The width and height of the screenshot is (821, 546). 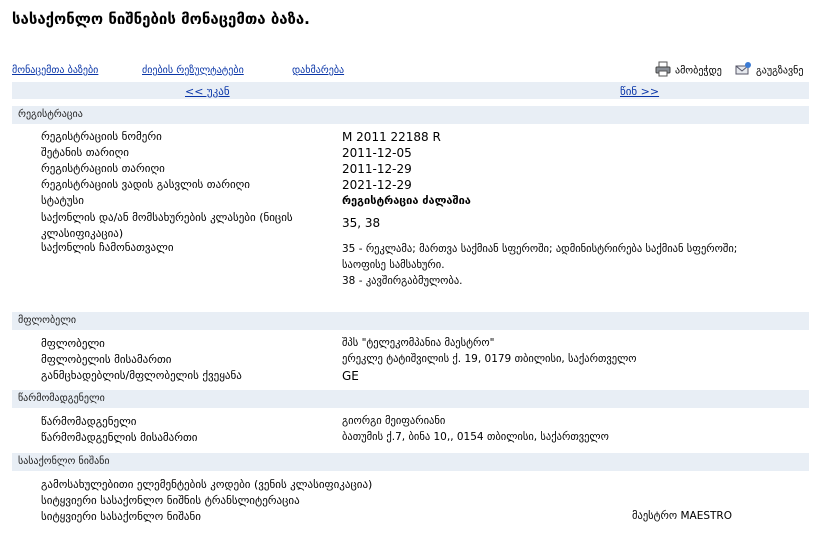 What do you see at coordinates (119, 437) in the screenshot?
I see `field-label: წარმომადგენლის მისამართი` at bounding box center [119, 437].